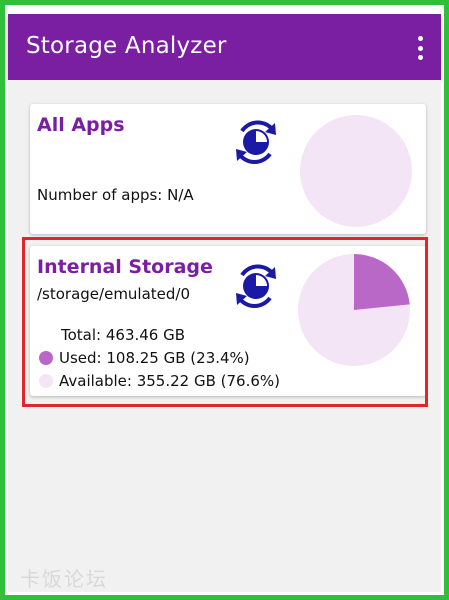  What do you see at coordinates (64, 579) in the screenshot?
I see `watermark: 卡饭论坛` at bounding box center [64, 579].